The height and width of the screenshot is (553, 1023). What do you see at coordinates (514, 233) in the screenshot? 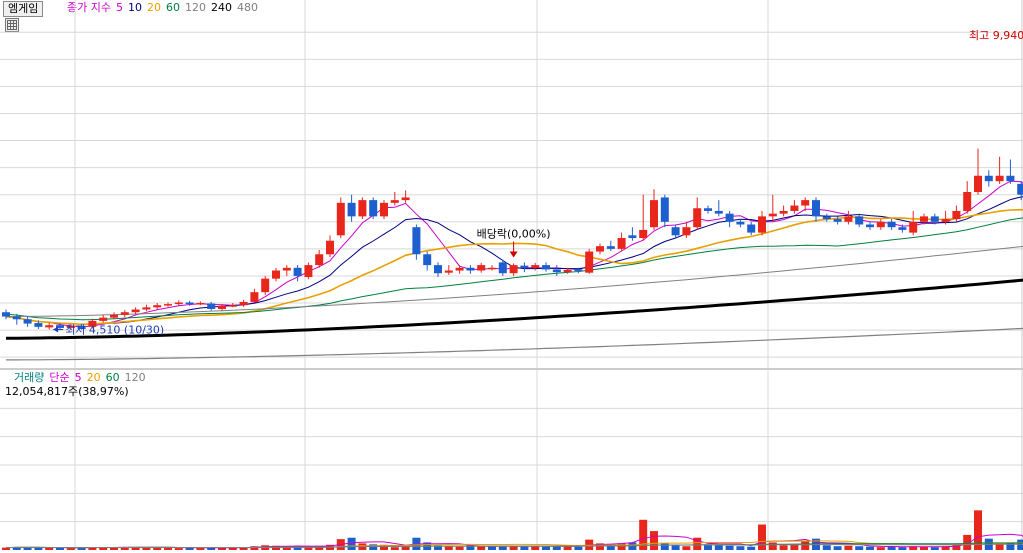
I see `dividend-label: 배당락(0,00%)` at bounding box center [514, 233].